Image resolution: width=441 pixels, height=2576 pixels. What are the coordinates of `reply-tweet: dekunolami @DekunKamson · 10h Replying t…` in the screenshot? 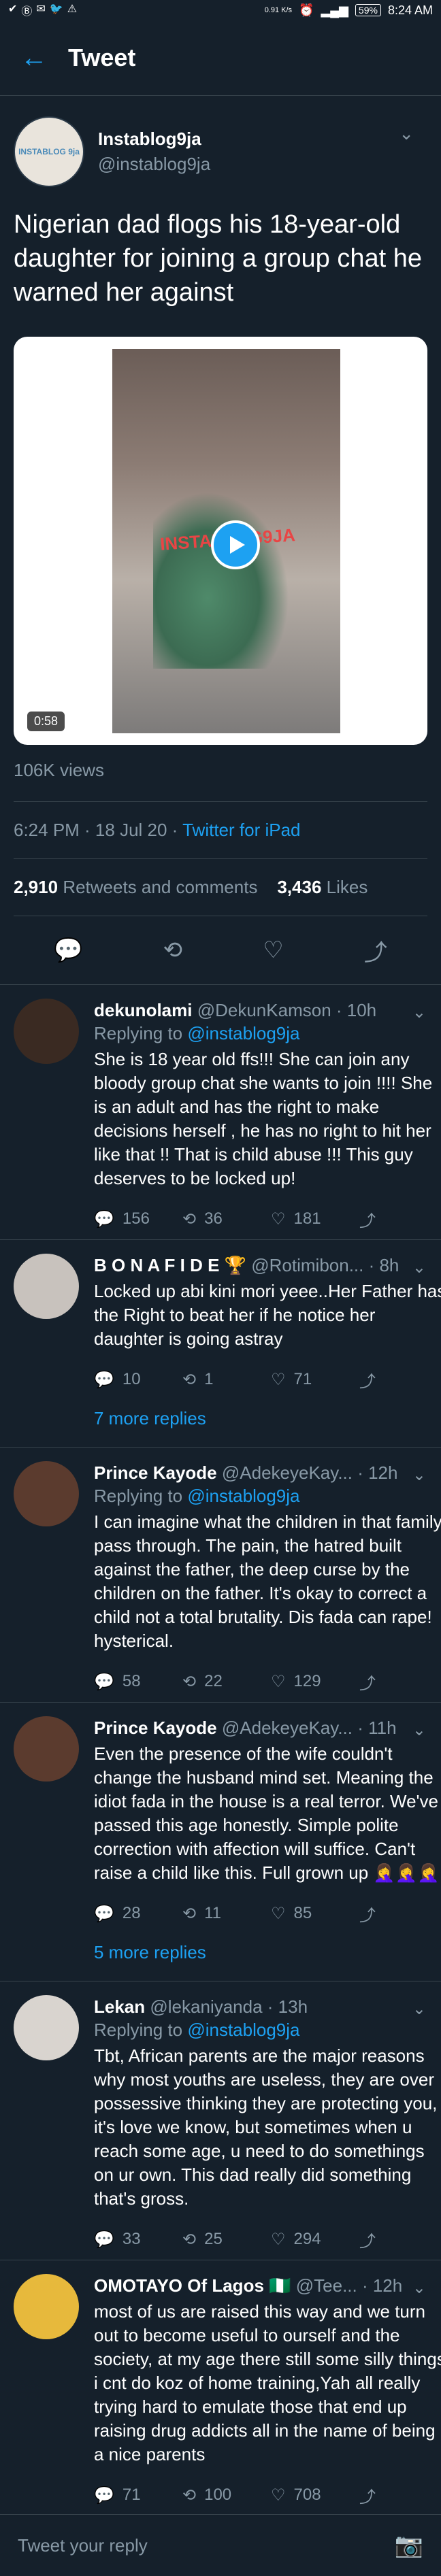 It's located at (220, 1112).